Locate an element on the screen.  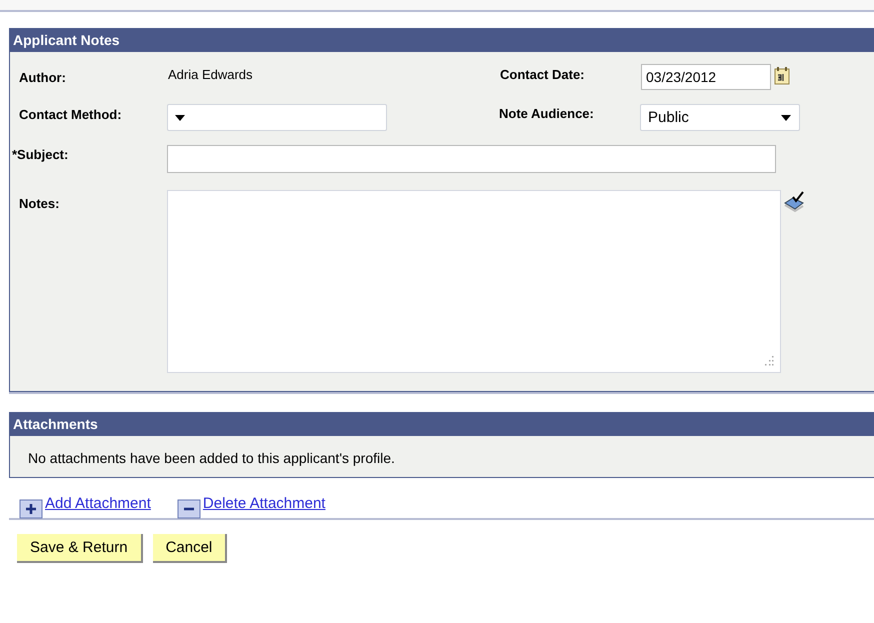
field-label: Author: is located at coordinates (43, 77).